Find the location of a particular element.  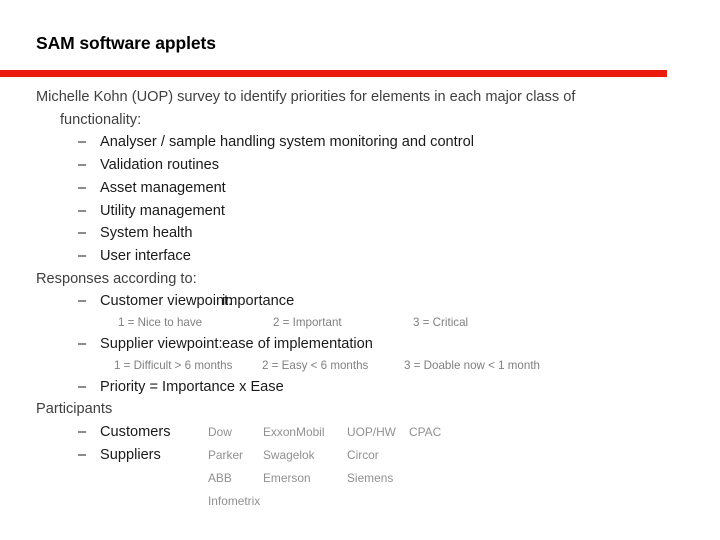

company-name: Emerson is located at coordinates (287, 477).